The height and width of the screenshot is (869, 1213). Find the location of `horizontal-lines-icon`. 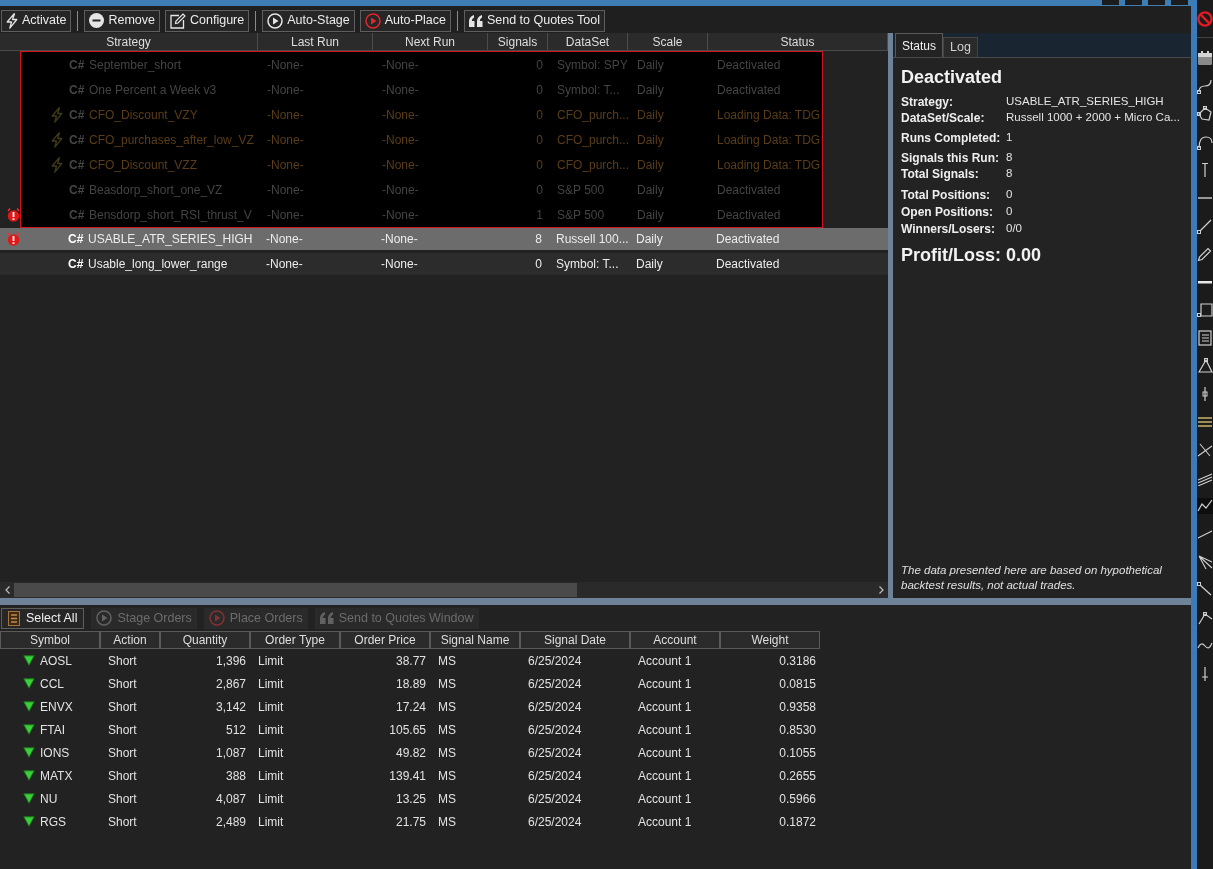

horizontal-lines-icon is located at coordinates (1205, 422).